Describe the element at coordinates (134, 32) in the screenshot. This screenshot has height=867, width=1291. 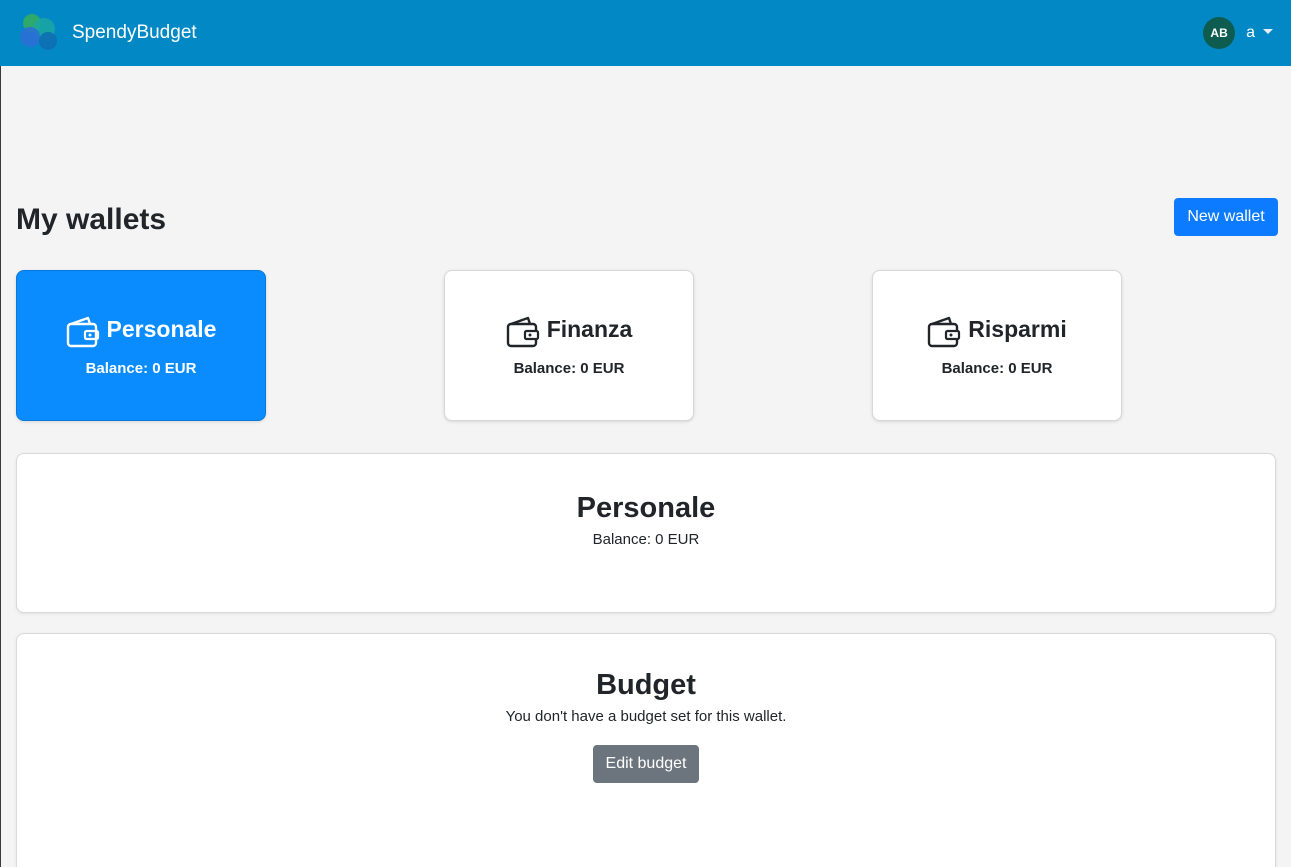
I see `brand-name: SpendyBudget` at that location.